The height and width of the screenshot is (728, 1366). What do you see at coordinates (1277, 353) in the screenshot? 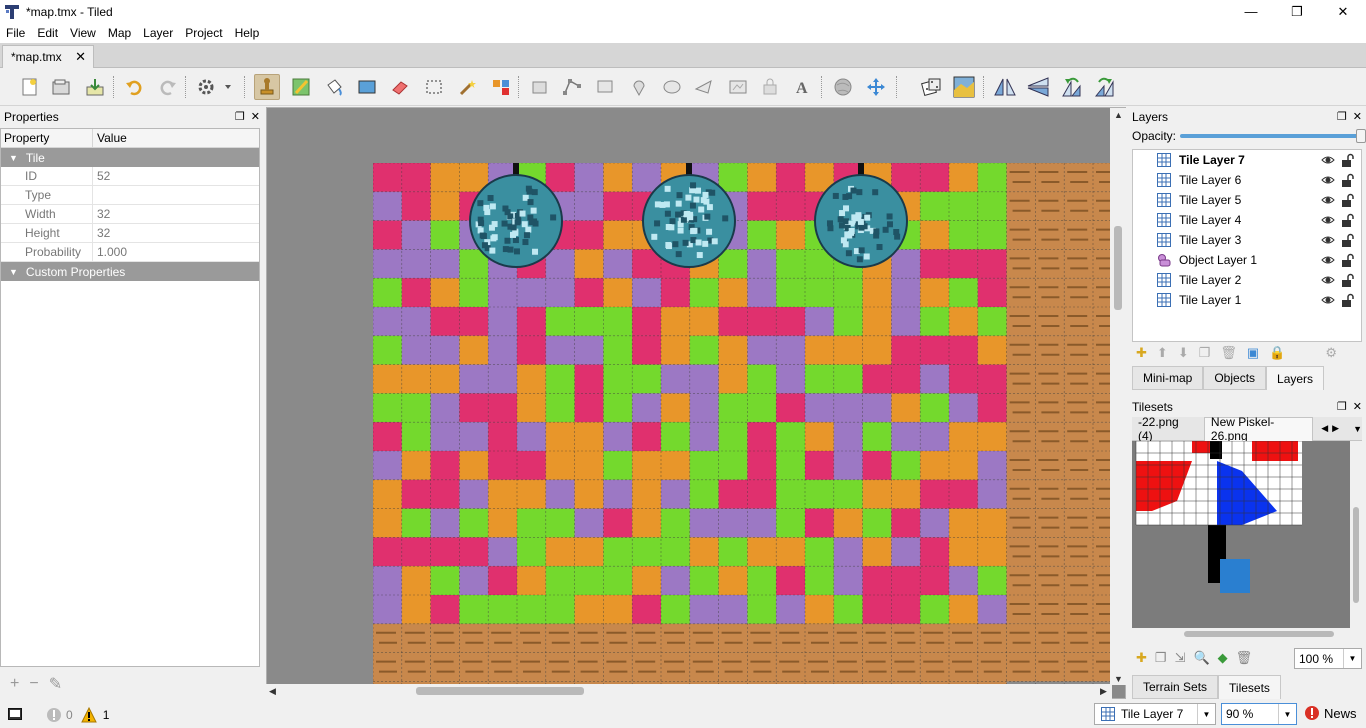
I see `lock-other-layers-icon: 🔒` at bounding box center [1277, 353].